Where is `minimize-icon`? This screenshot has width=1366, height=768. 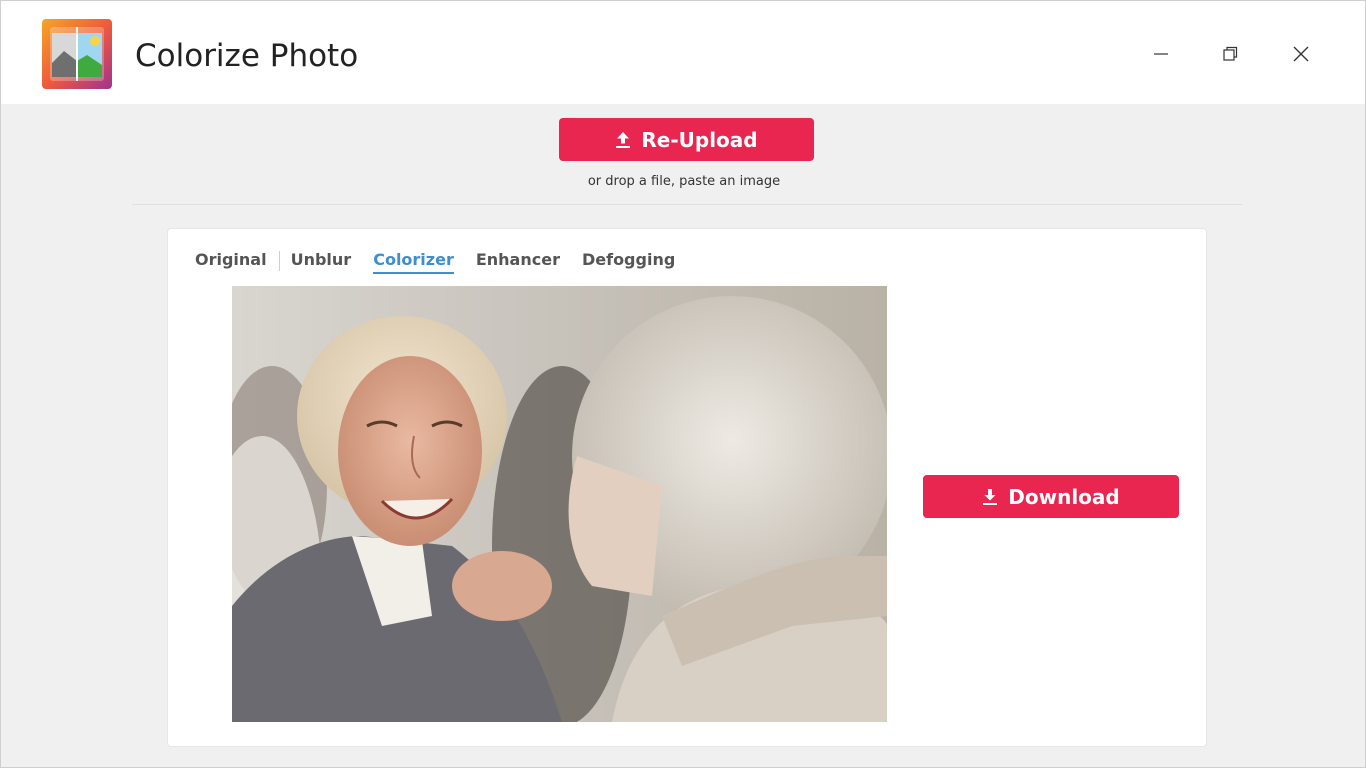 minimize-icon is located at coordinates (1161, 54).